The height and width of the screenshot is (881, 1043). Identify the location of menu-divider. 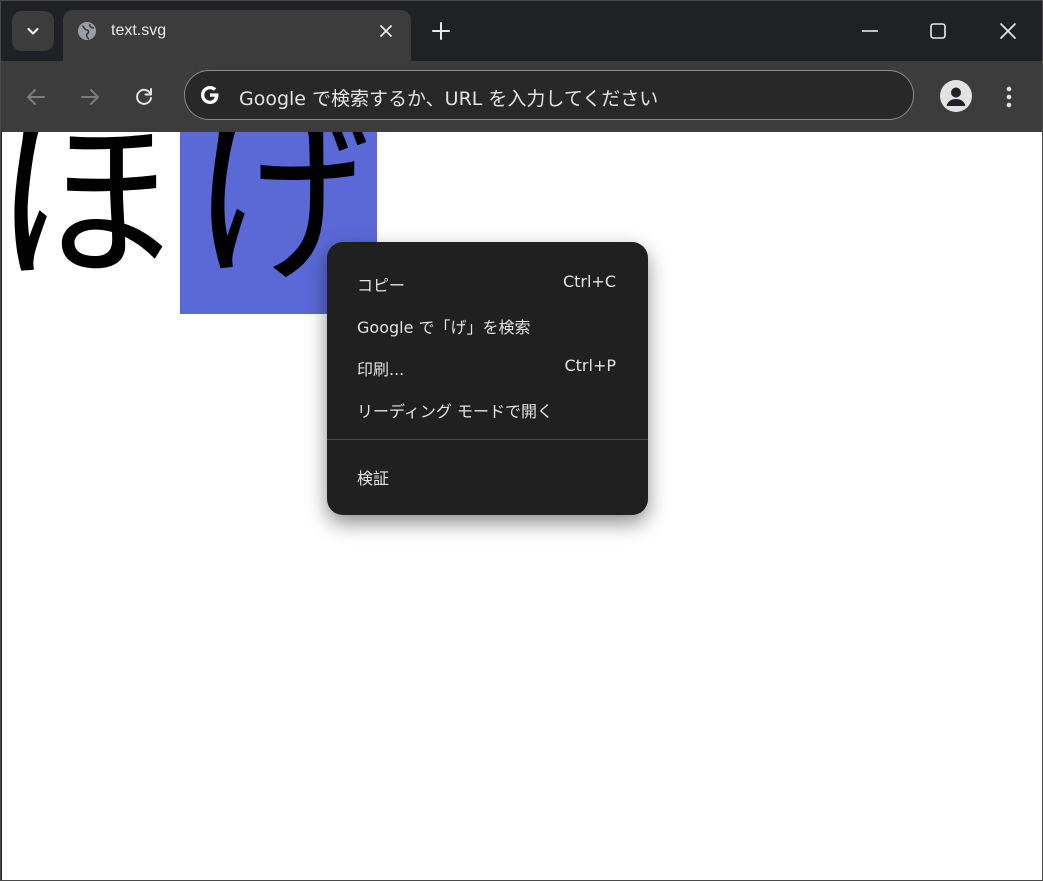
(487, 439).